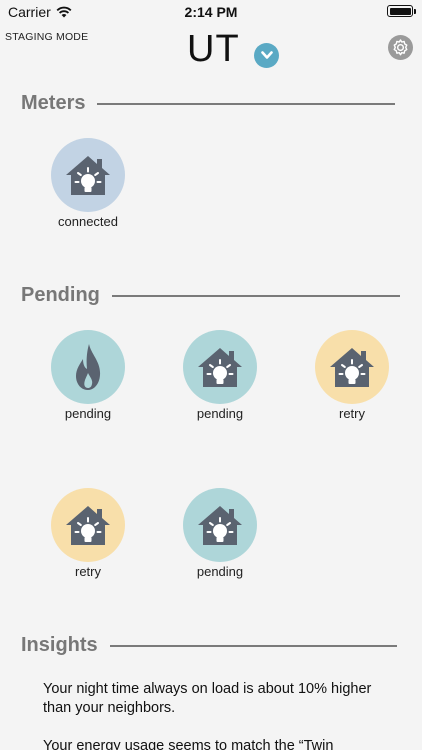  I want to click on staging-mode-label: STAGING MODE, so click(47, 37).